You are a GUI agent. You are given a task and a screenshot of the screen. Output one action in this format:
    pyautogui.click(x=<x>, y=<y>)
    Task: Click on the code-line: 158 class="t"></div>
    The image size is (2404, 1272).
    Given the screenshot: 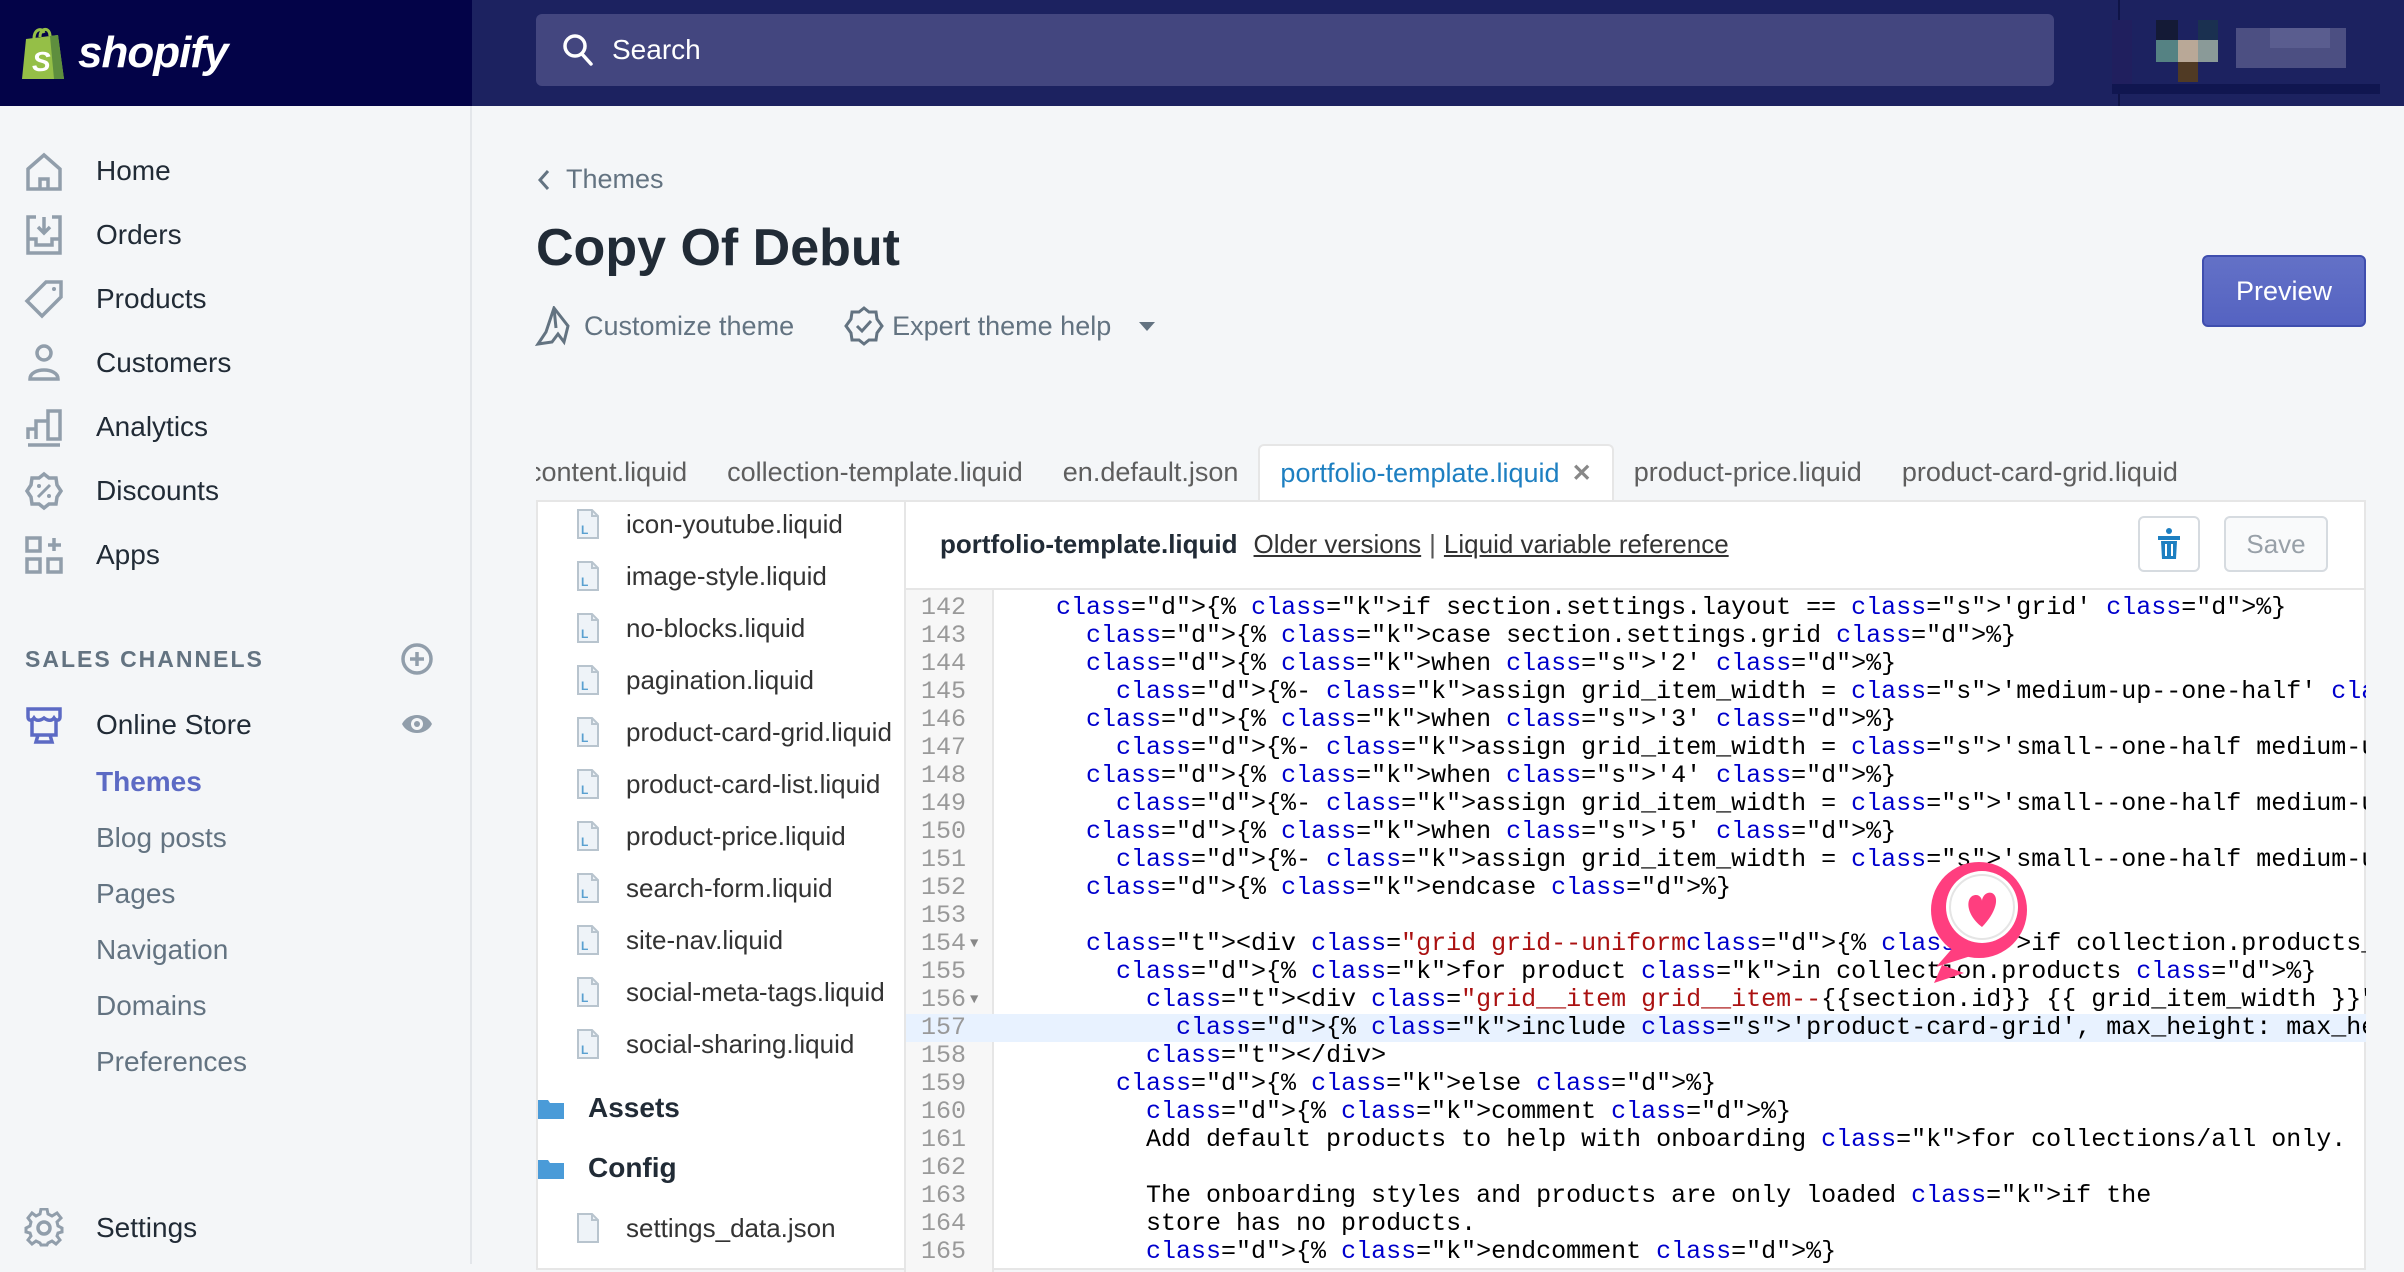 What is the action you would take?
    pyautogui.click(x=1636, y=1056)
    